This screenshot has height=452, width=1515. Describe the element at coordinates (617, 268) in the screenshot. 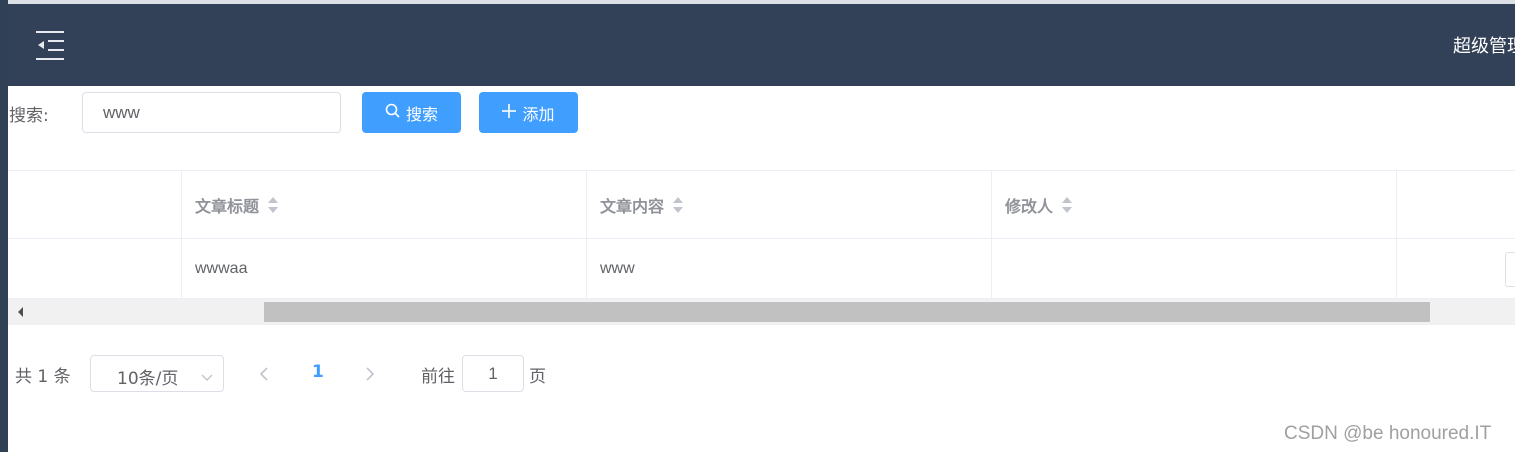

I see `cell-content: www` at that location.